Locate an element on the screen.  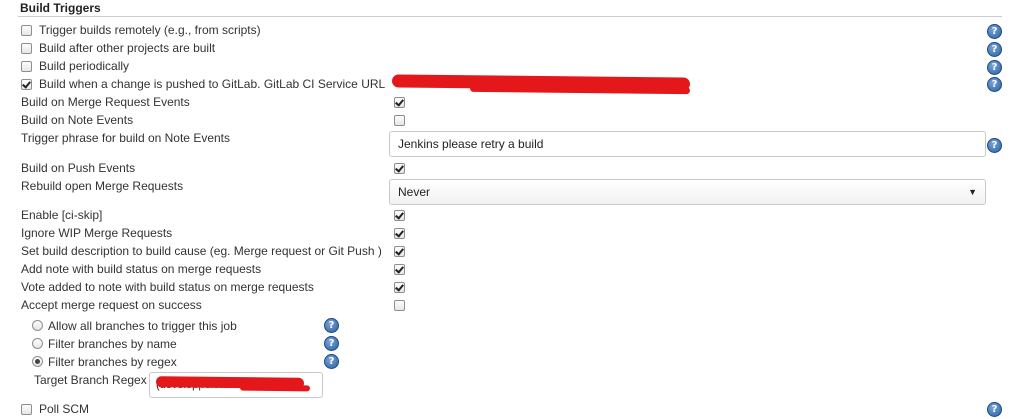
merge-request-events-label: Build on Merge Request Events is located at coordinates (105, 102).